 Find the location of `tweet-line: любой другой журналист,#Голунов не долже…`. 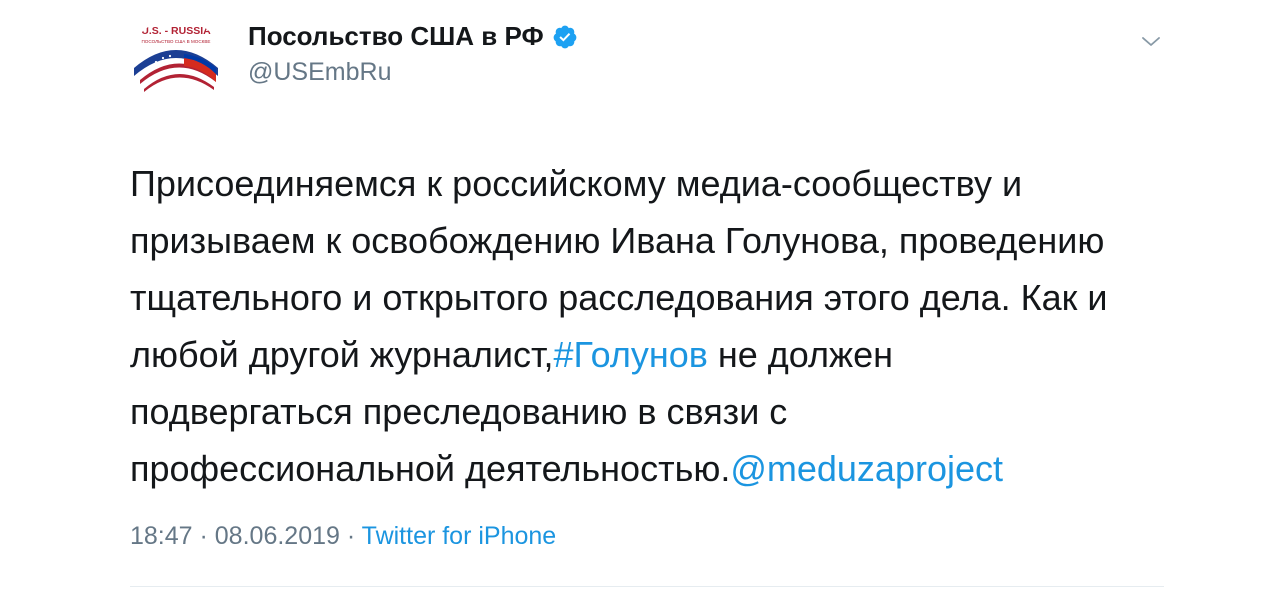

tweet-line: любой другой журналист,#Голунов не долже… is located at coordinates (660, 354).